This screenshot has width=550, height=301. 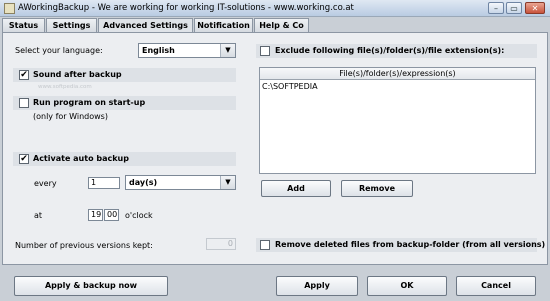 I want to click on interval-unit-select: day(s) ▼, so click(x=180, y=182).